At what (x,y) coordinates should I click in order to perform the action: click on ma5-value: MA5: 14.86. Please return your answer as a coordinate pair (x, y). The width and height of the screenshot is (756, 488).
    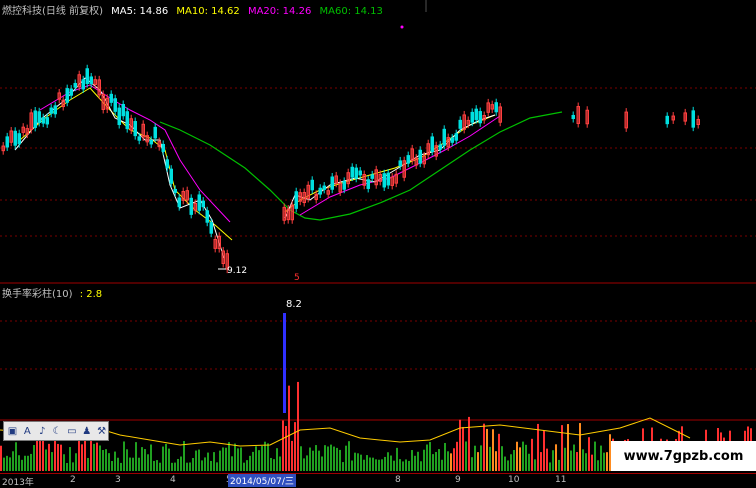
    Looking at the image, I should click on (140, 11).